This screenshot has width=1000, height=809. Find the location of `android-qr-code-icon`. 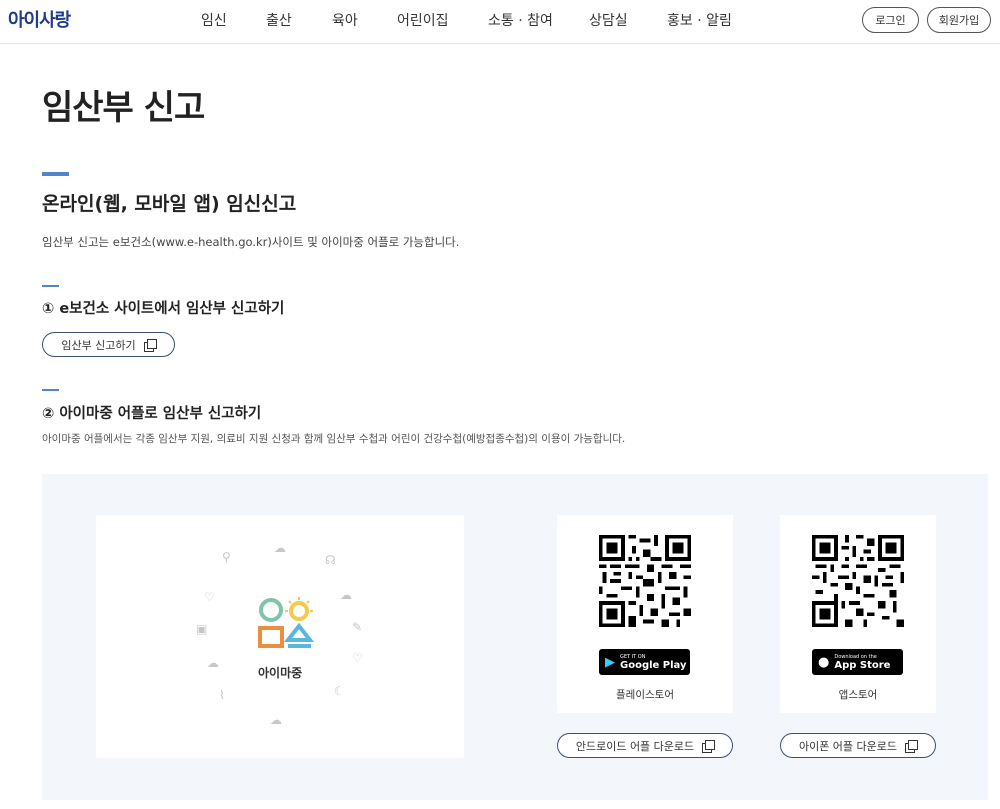

android-qr-code-icon is located at coordinates (645, 581).